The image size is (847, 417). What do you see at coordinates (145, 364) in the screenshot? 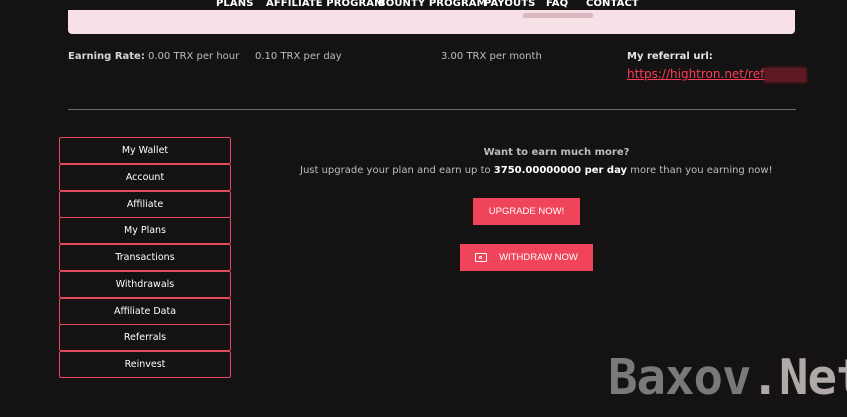
I see `sidebar-item-reinvest: Reinvest` at bounding box center [145, 364].